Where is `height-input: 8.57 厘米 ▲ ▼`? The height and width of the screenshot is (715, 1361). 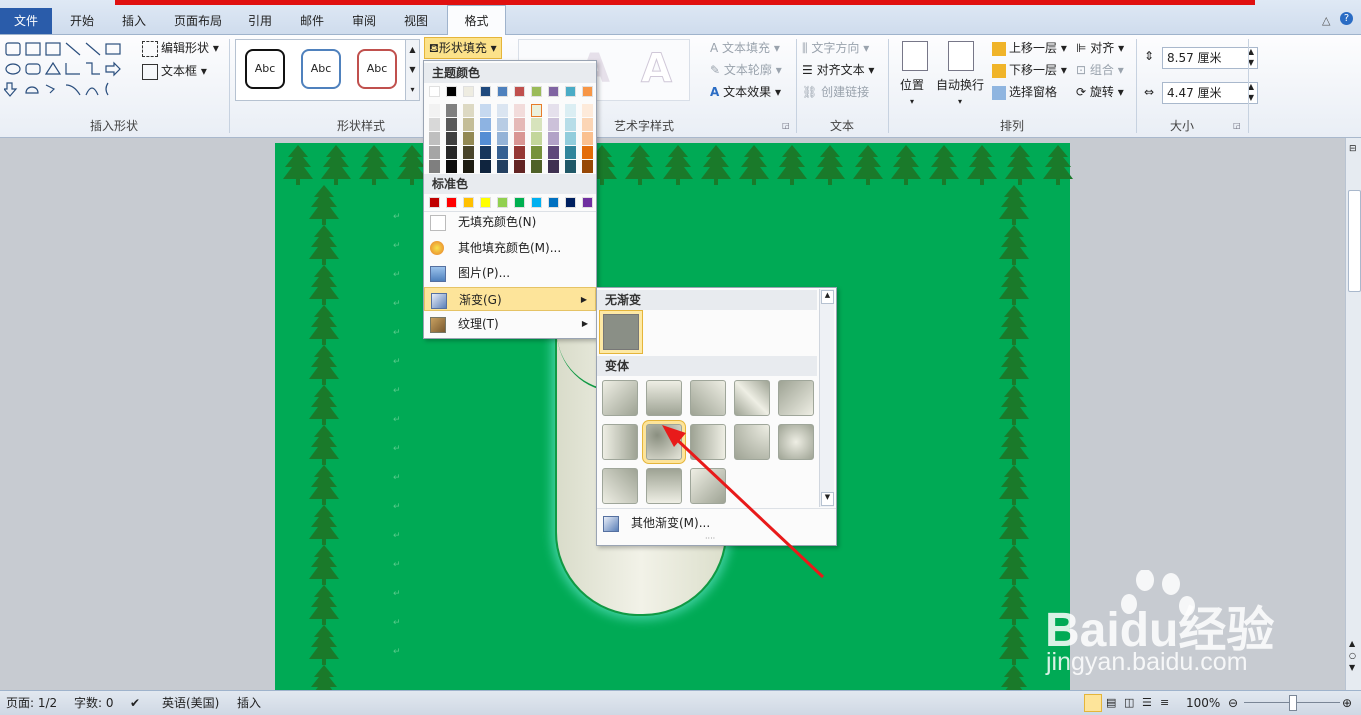
height-input: 8.57 厘米 ▲ ▼ is located at coordinates (1210, 58).